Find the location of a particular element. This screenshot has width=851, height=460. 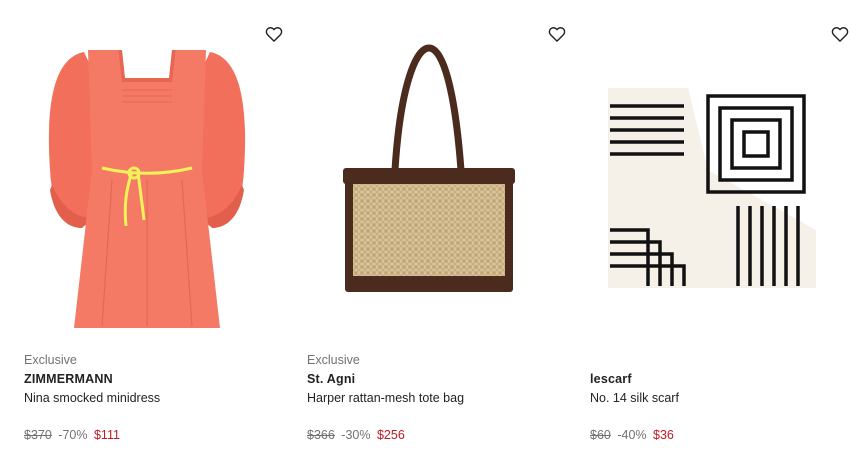

product-price: $60 -40% $36 is located at coordinates (632, 435).